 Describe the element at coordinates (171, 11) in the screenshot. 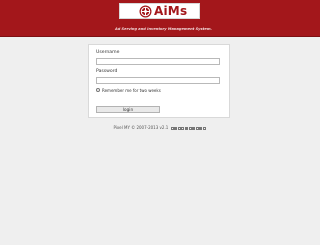

I see `logo-text: AiMs` at that location.